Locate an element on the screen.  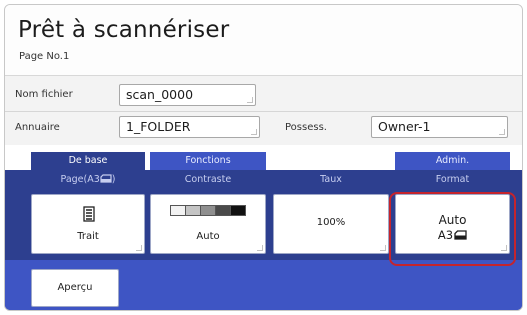
owner-label: Possess. is located at coordinates (306, 127).